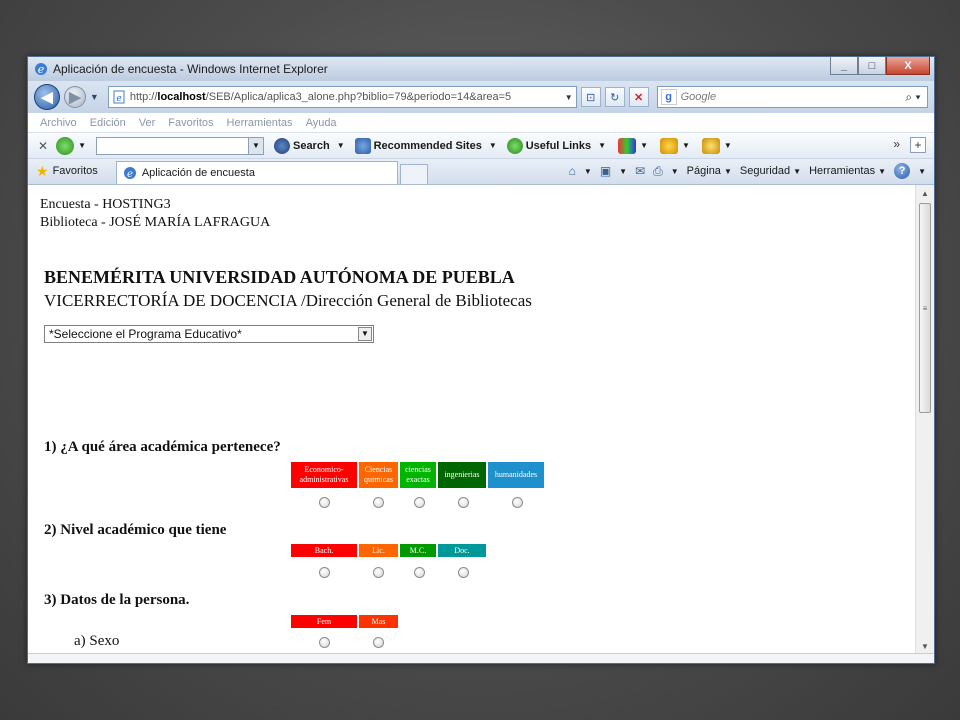 The width and height of the screenshot is (960, 720). I want to click on ie-logo-icon: e, so click(41, 69).